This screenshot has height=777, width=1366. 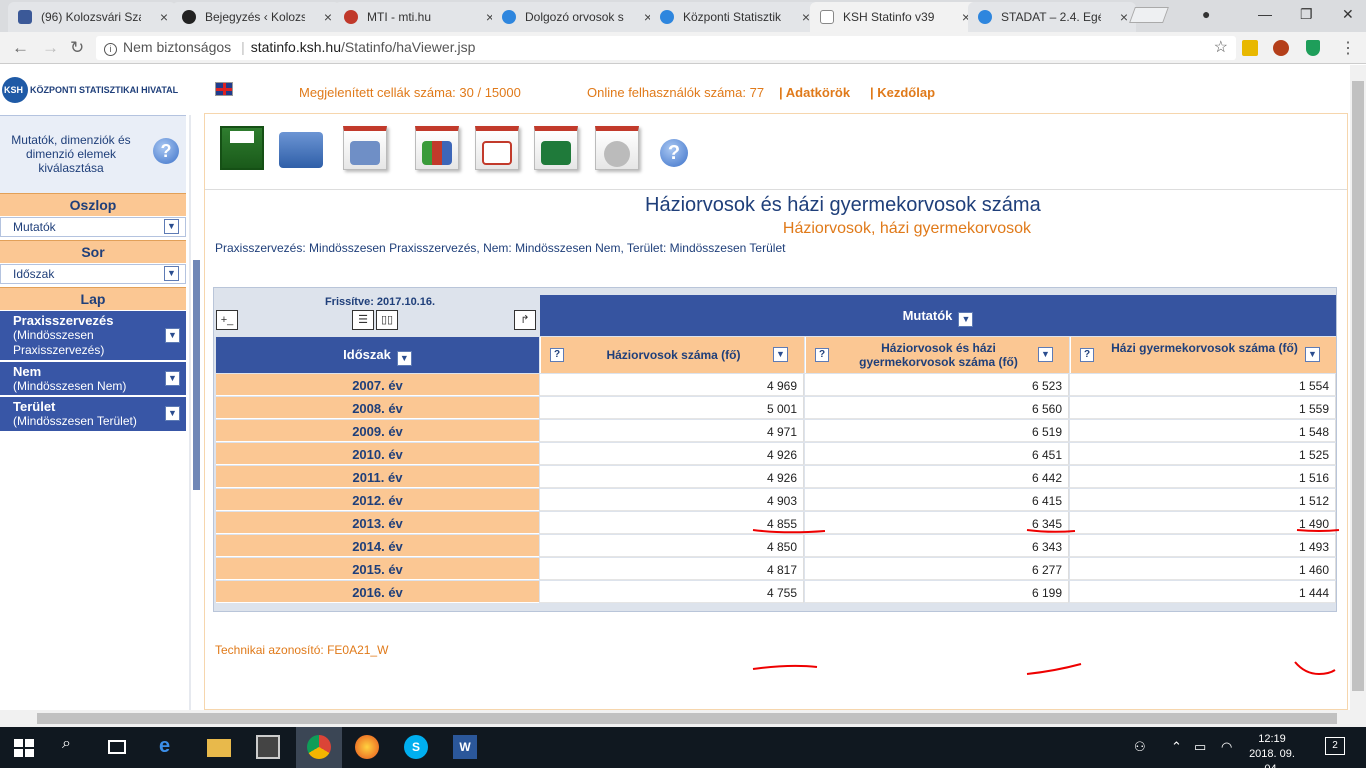 I want to click on store-icon, so click(x=268, y=747).